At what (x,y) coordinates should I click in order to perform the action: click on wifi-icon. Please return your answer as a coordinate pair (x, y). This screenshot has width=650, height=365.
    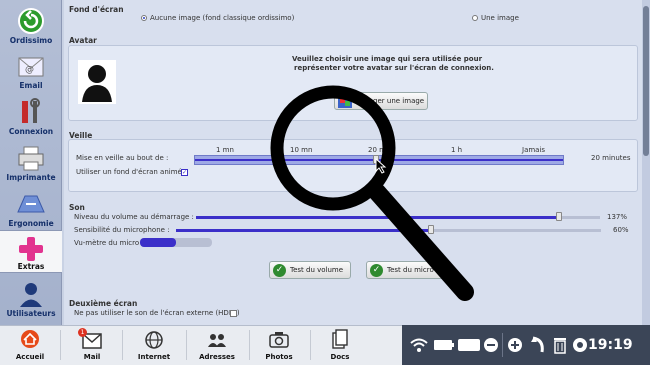
    Looking at the image, I should click on (419, 345).